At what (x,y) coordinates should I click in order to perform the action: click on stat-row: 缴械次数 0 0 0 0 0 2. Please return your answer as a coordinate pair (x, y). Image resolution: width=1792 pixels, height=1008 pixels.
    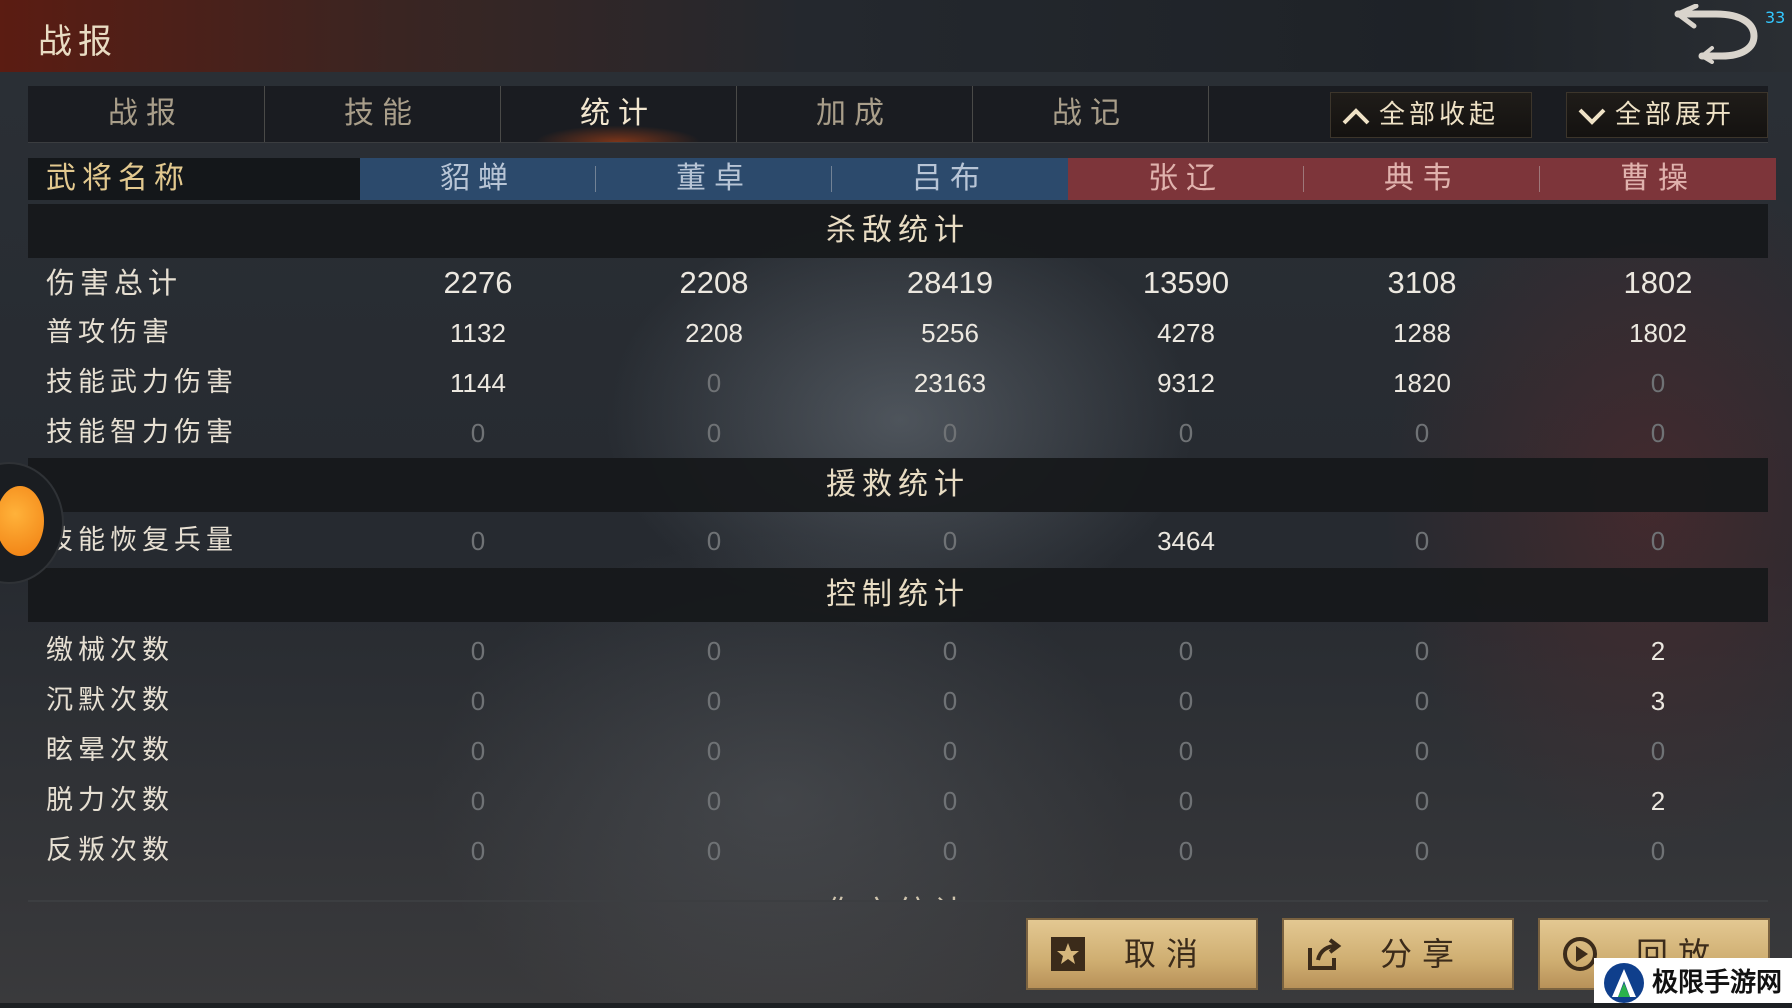
    Looking at the image, I should click on (898, 651).